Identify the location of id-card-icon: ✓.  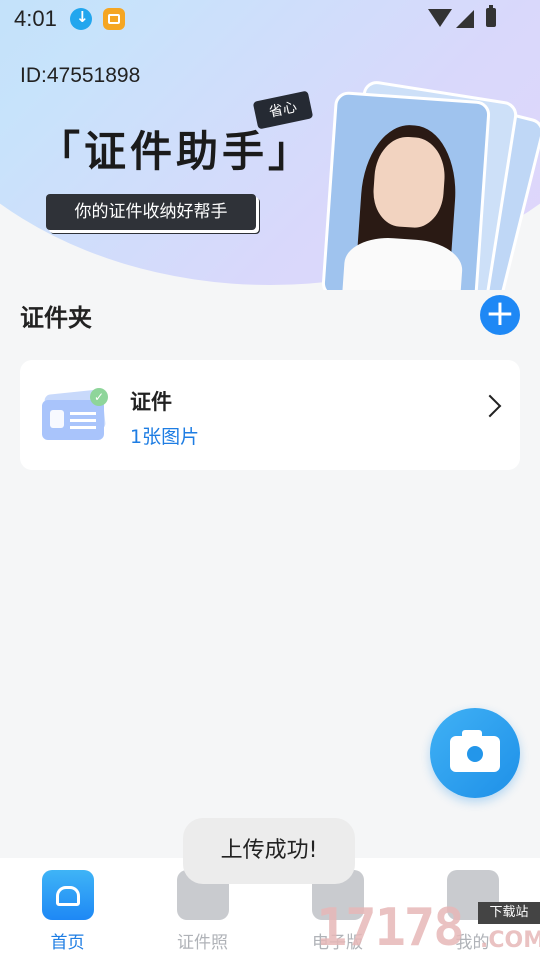
(74, 415).